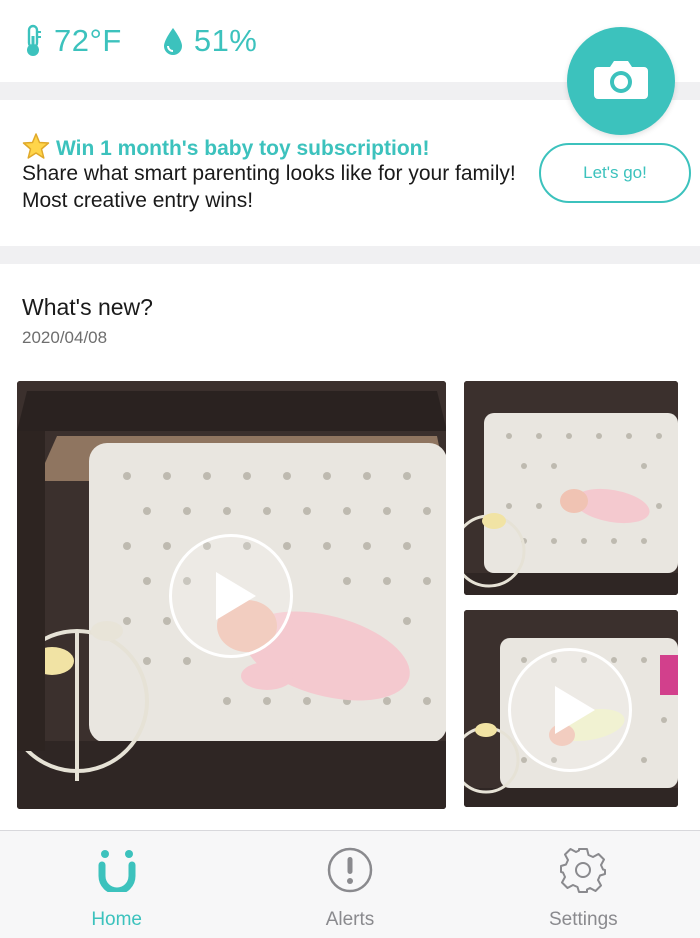 The width and height of the screenshot is (700, 938). I want to click on video-thumbnail-secondary, so click(571, 488).